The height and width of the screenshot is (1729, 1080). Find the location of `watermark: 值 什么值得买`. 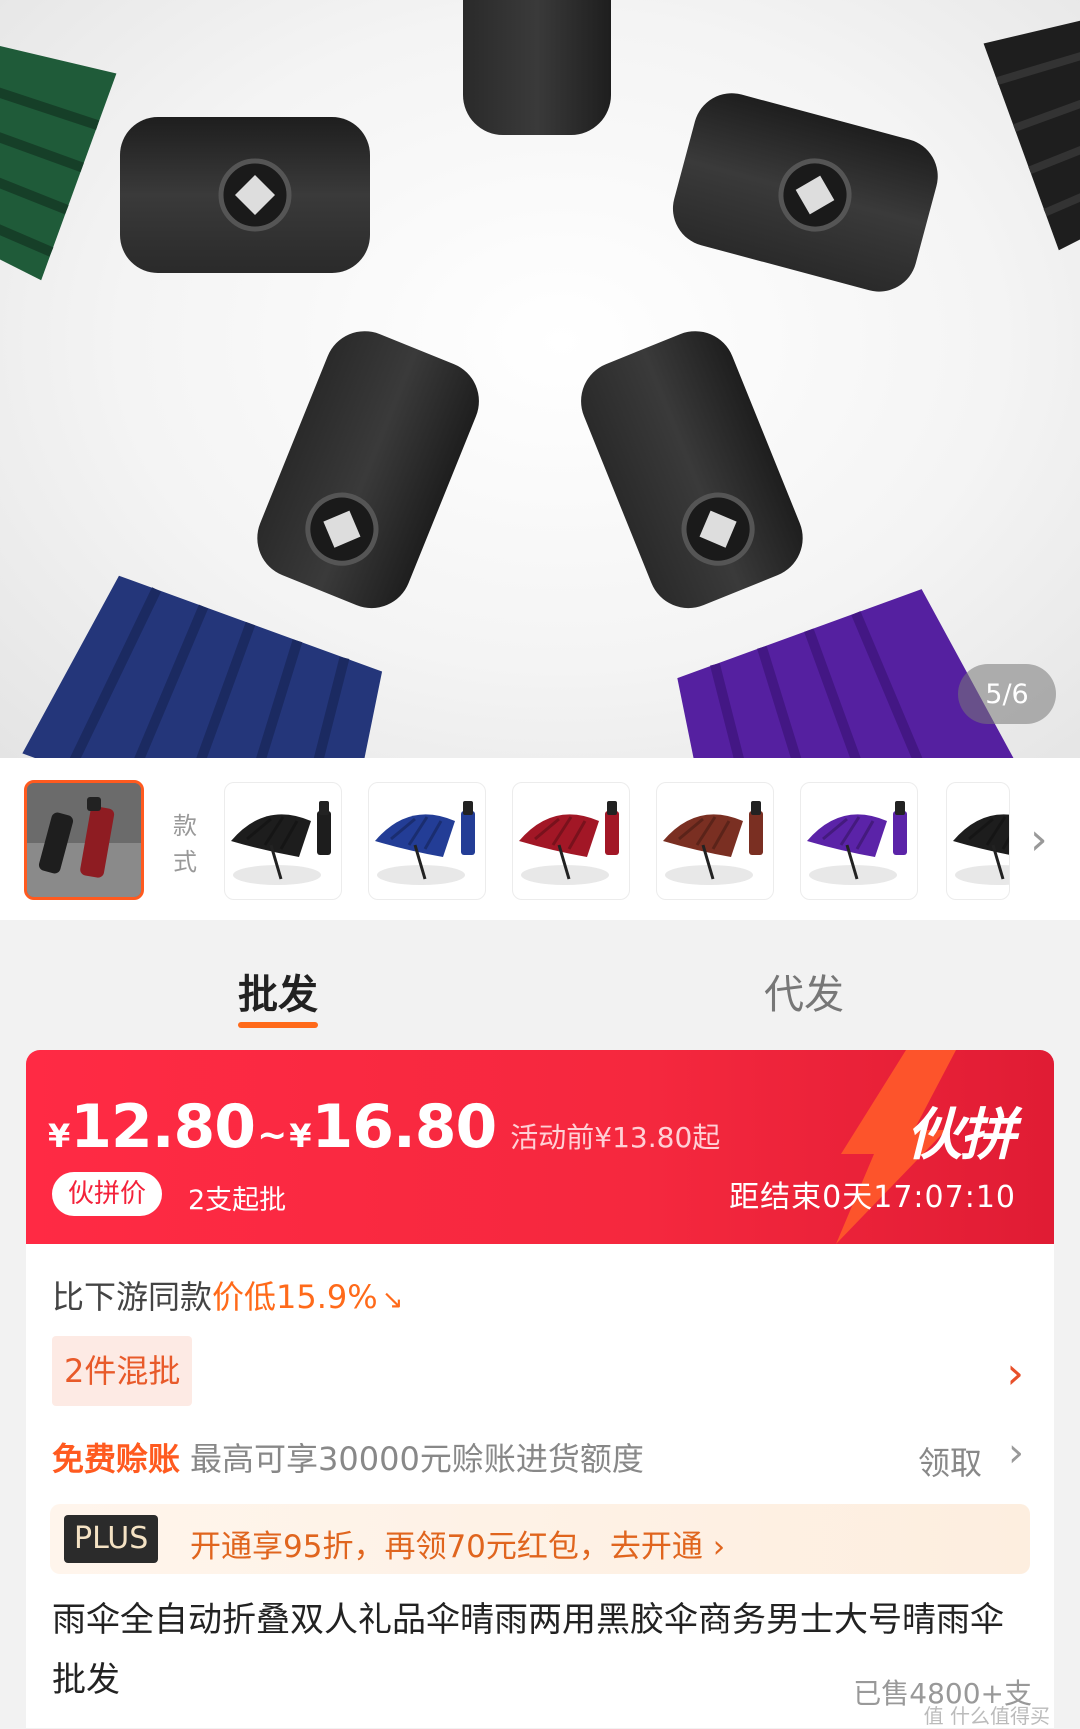

watermark: 值 什么值得买 is located at coordinates (986, 1716).